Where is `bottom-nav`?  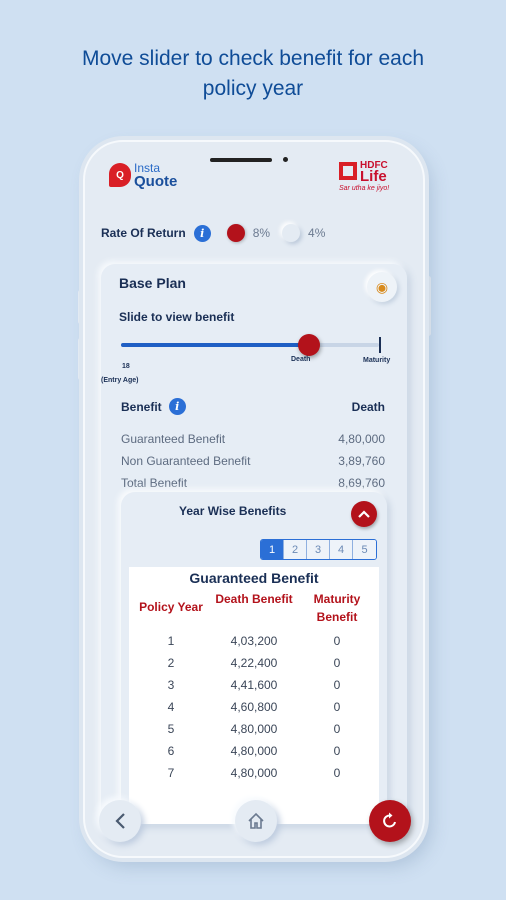
bottom-nav is located at coordinates (254, 825).